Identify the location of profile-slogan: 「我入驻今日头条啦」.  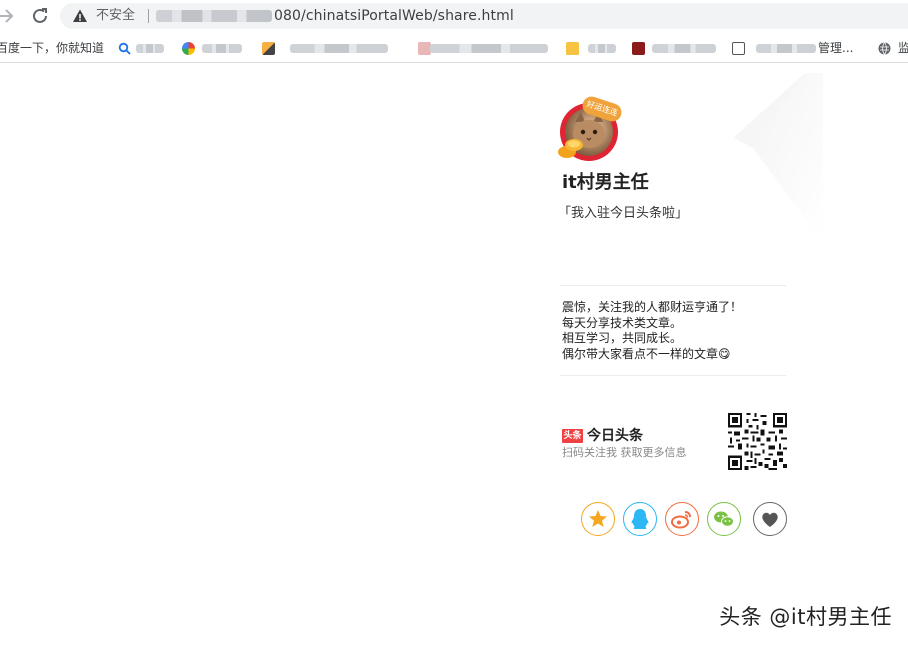
(623, 213).